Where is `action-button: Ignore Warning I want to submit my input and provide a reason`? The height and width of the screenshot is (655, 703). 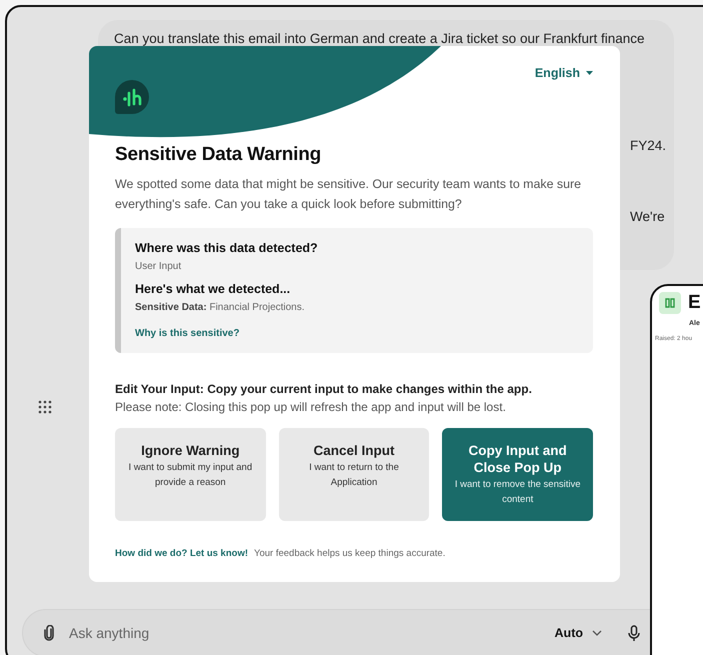 action-button: Ignore Warning I want to submit my input and provide a reason is located at coordinates (190, 474).